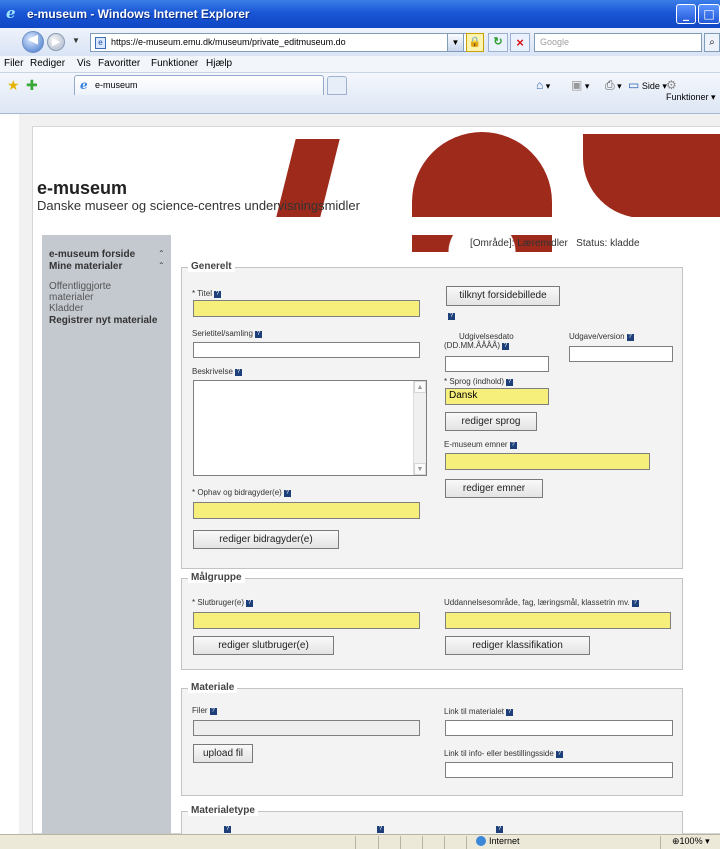 The width and height of the screenshot is (720, 849). I want to click on back-button: ◀, so click(33, 42).